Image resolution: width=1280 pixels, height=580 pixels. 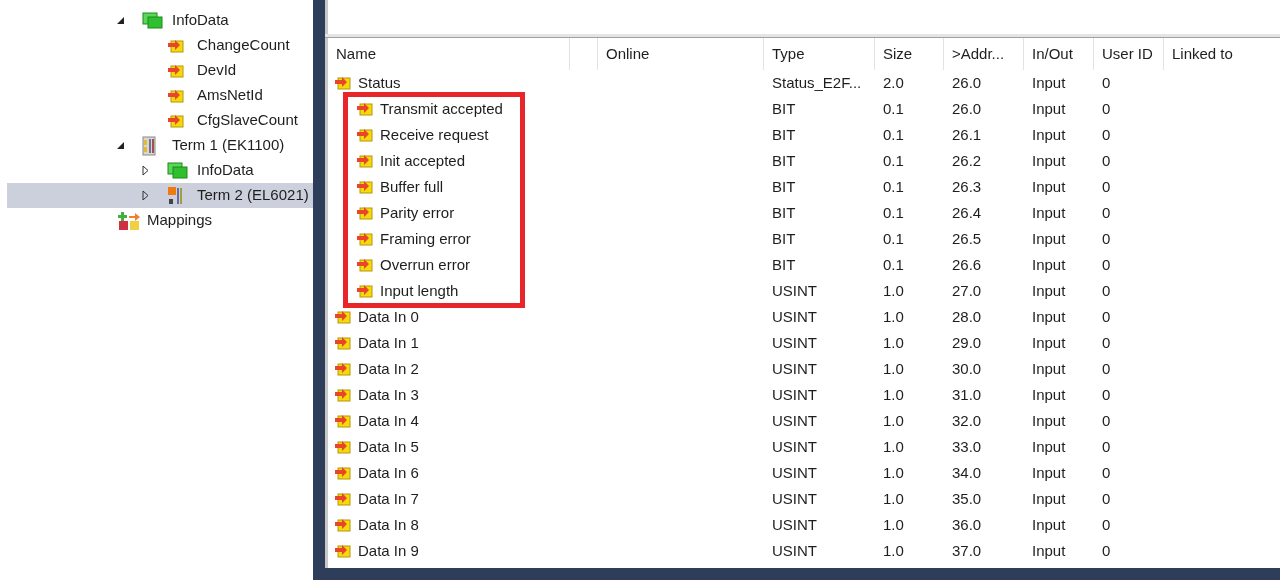 What do you see at coordinates (388, 420) in the screenshot?
I see `variable-name: Data In 4` at bounding box center [388, 420].